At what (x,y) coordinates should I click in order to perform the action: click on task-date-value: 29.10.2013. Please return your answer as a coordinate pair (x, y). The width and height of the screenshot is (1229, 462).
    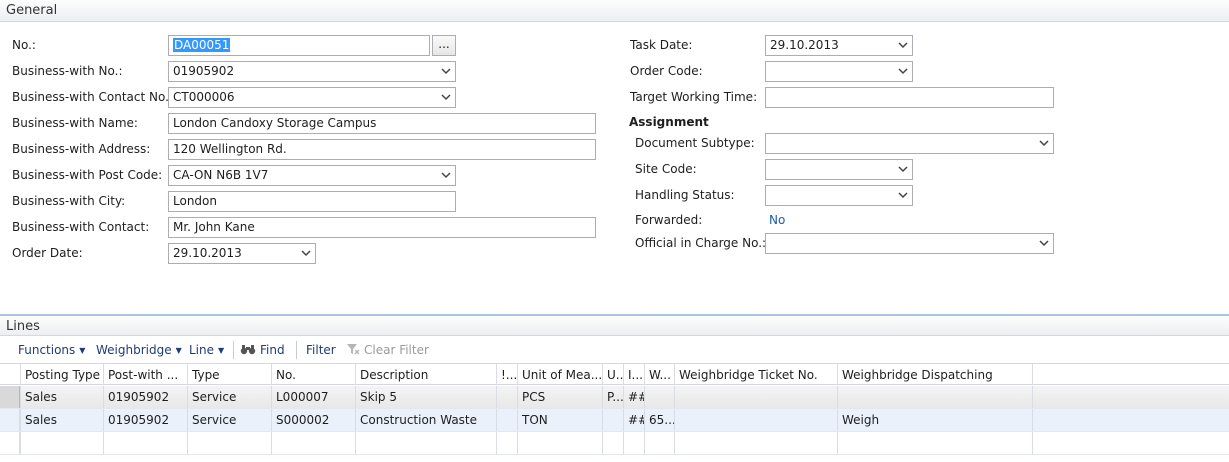
    Looking at the image, I should click on (804, 45).